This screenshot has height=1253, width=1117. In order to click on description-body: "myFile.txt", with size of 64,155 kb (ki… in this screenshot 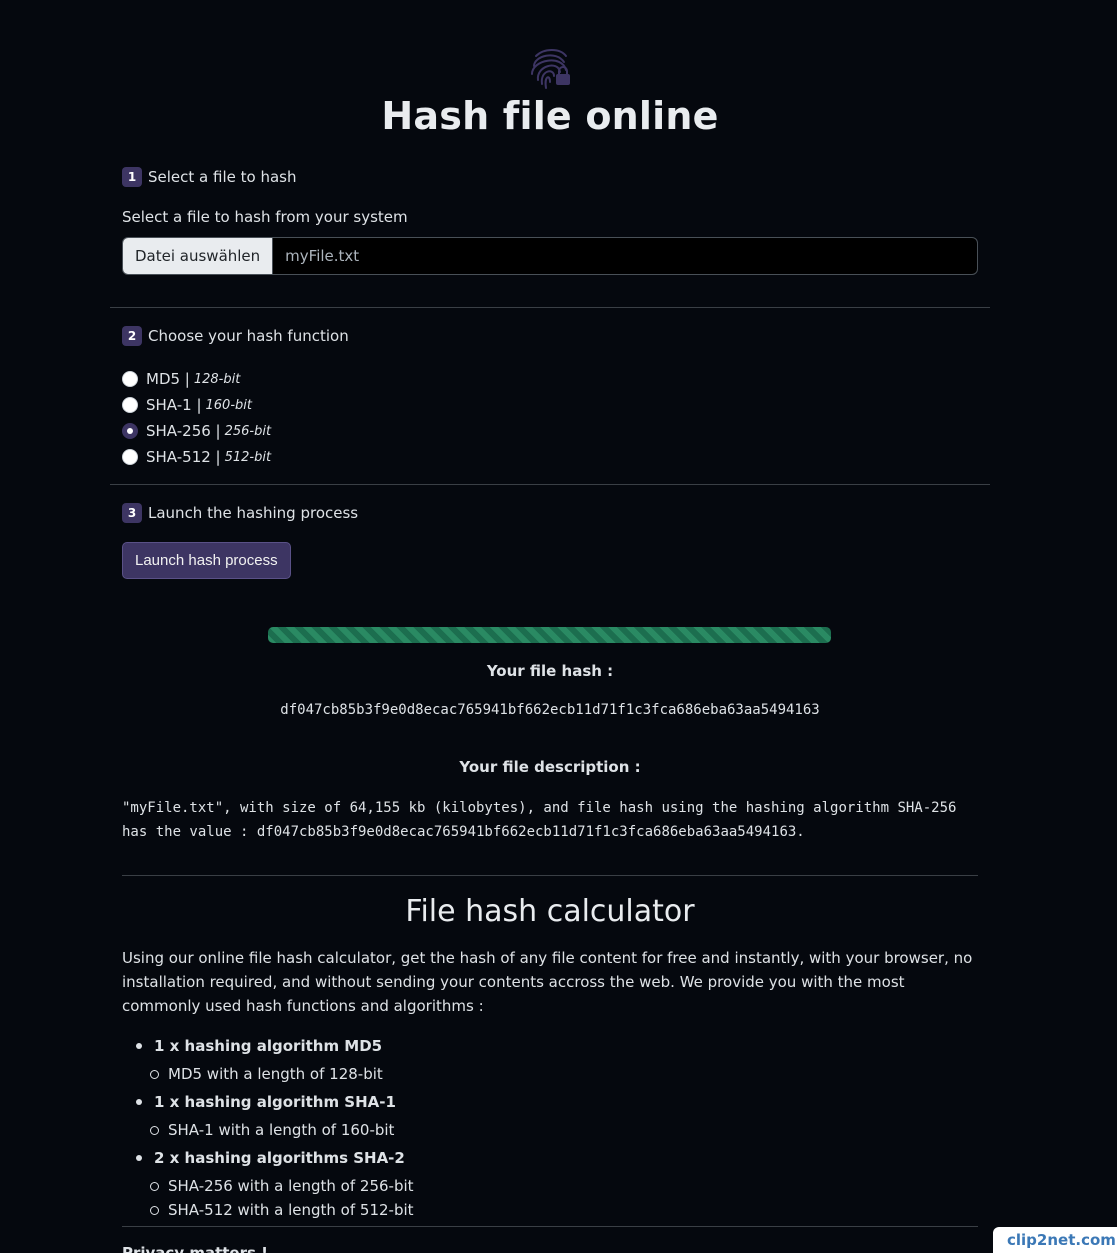, I will do `click(539, 820)`.